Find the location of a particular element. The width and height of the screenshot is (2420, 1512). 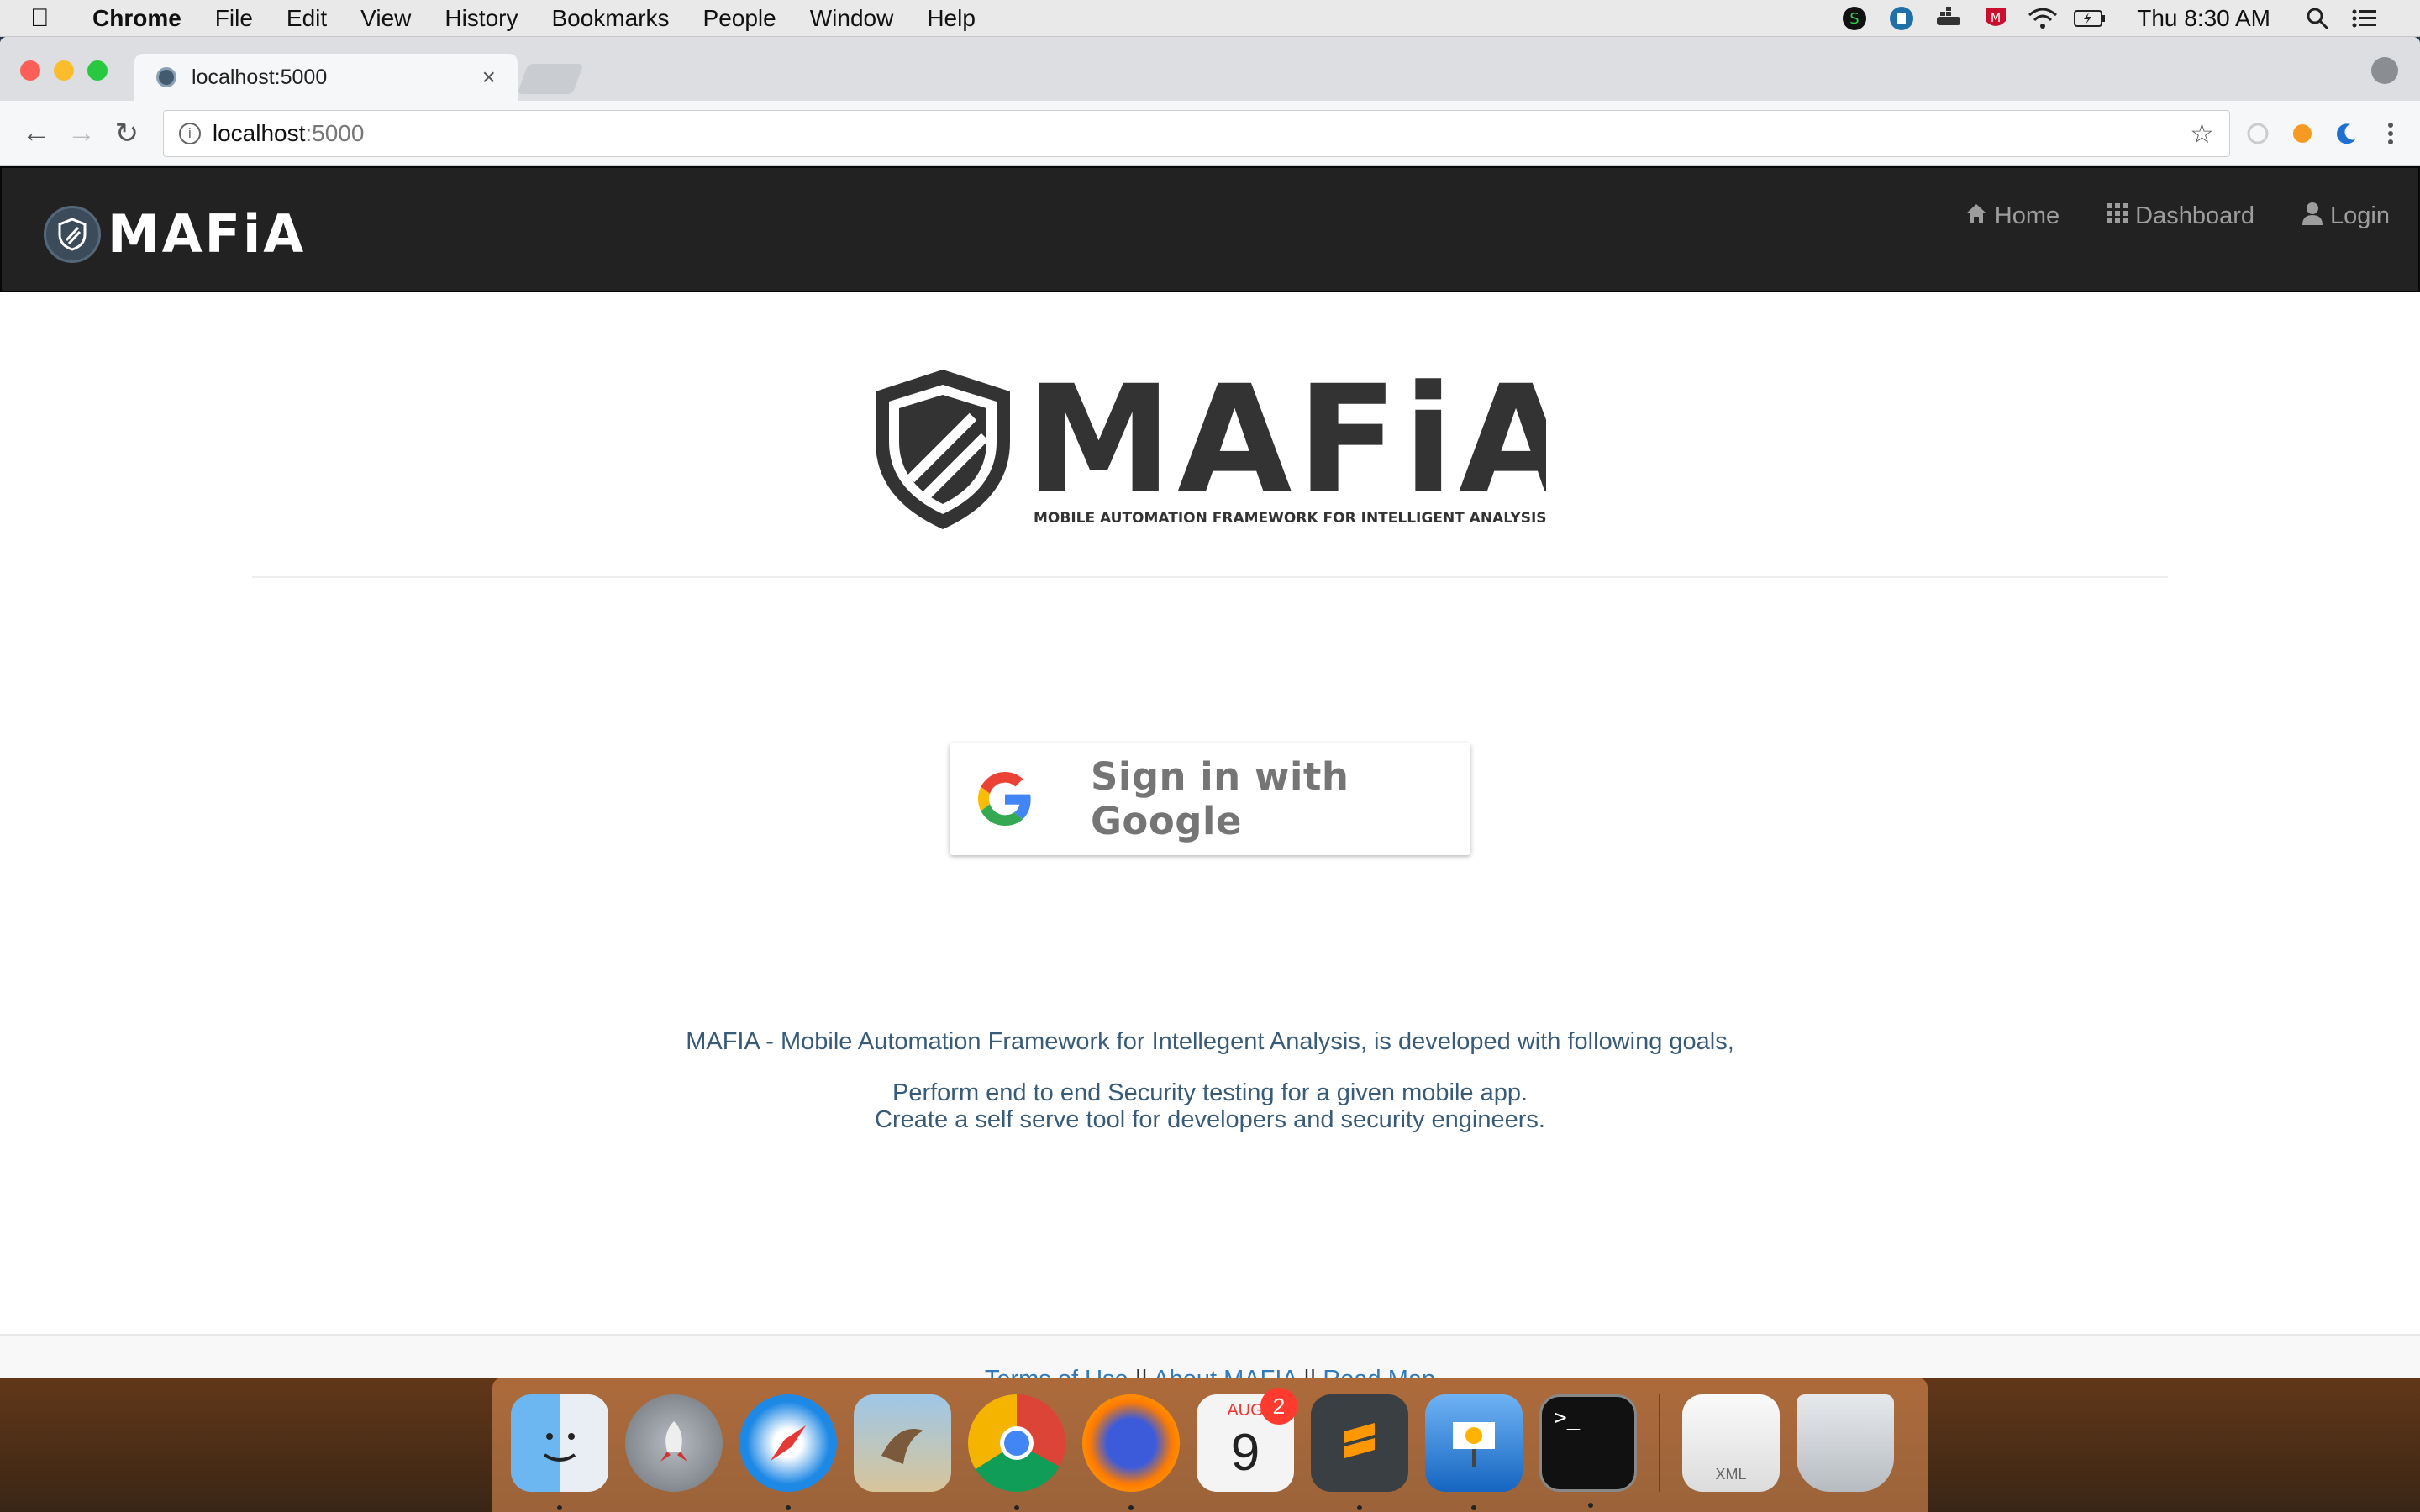

minimize-window-button is located at coordinates (64, 70).